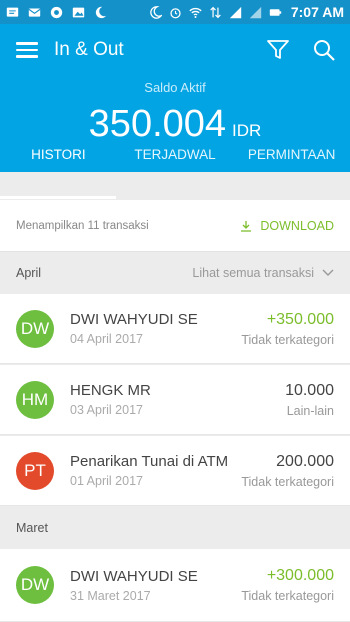 This screenshot has width=350, height=622. I want to click on tab-indicator, so click(58, 197).